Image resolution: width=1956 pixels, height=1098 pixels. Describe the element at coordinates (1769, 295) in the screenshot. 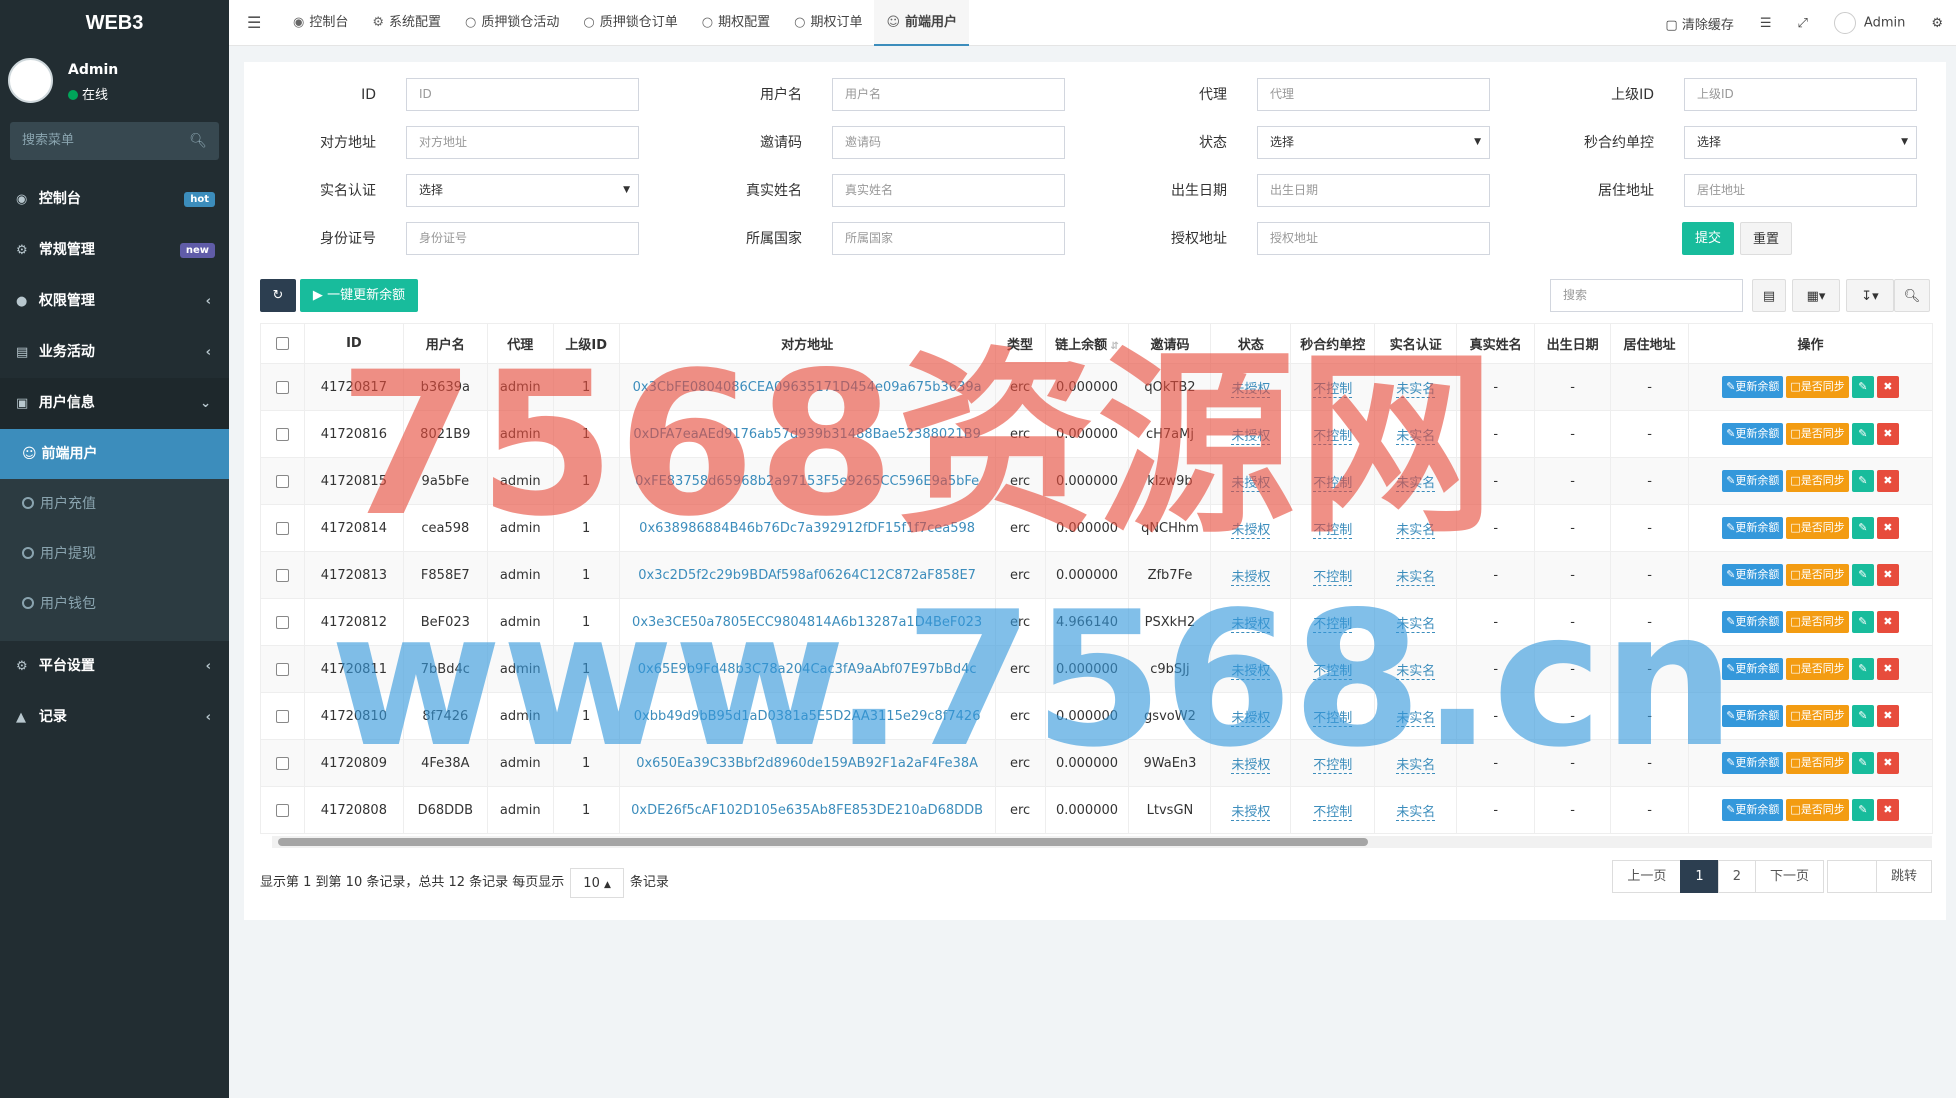

I see `toggle-view-button: ▤` at that location.